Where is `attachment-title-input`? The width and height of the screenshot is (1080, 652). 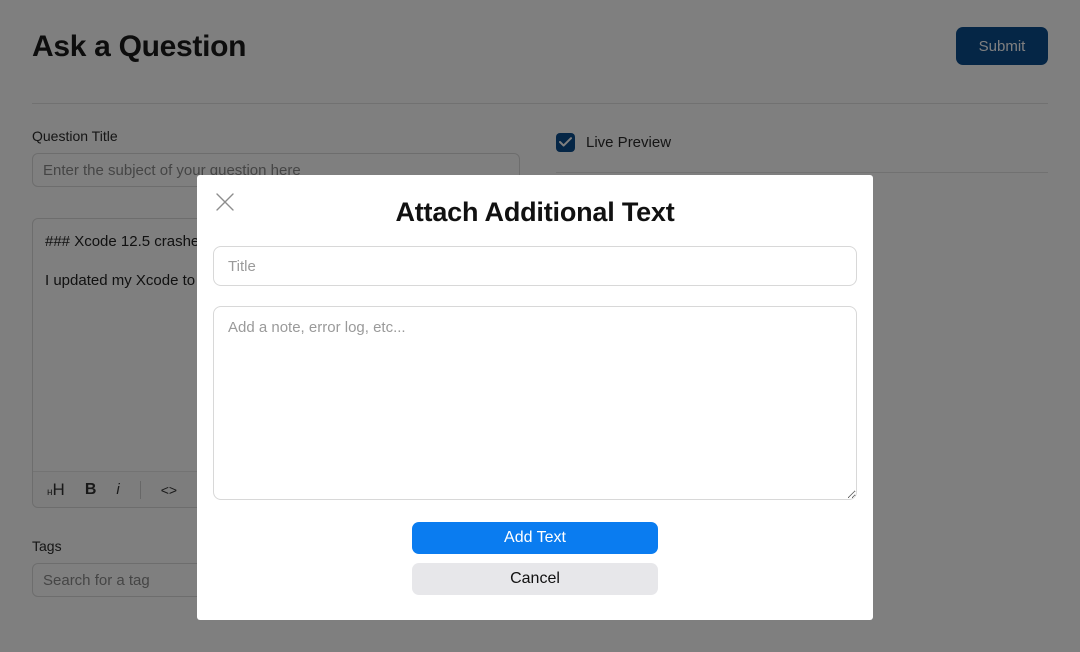 attachment-title-input is located at coordinates (535, 266).